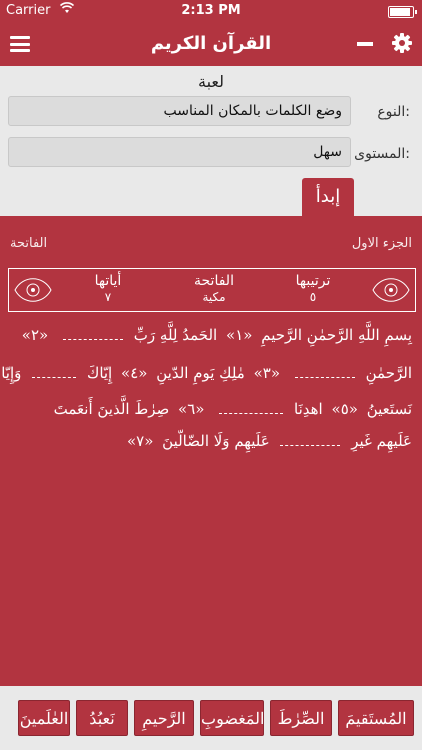 The image size is (422, 750). I want to click on surah-name: الفاتحة, so click(214, 281).